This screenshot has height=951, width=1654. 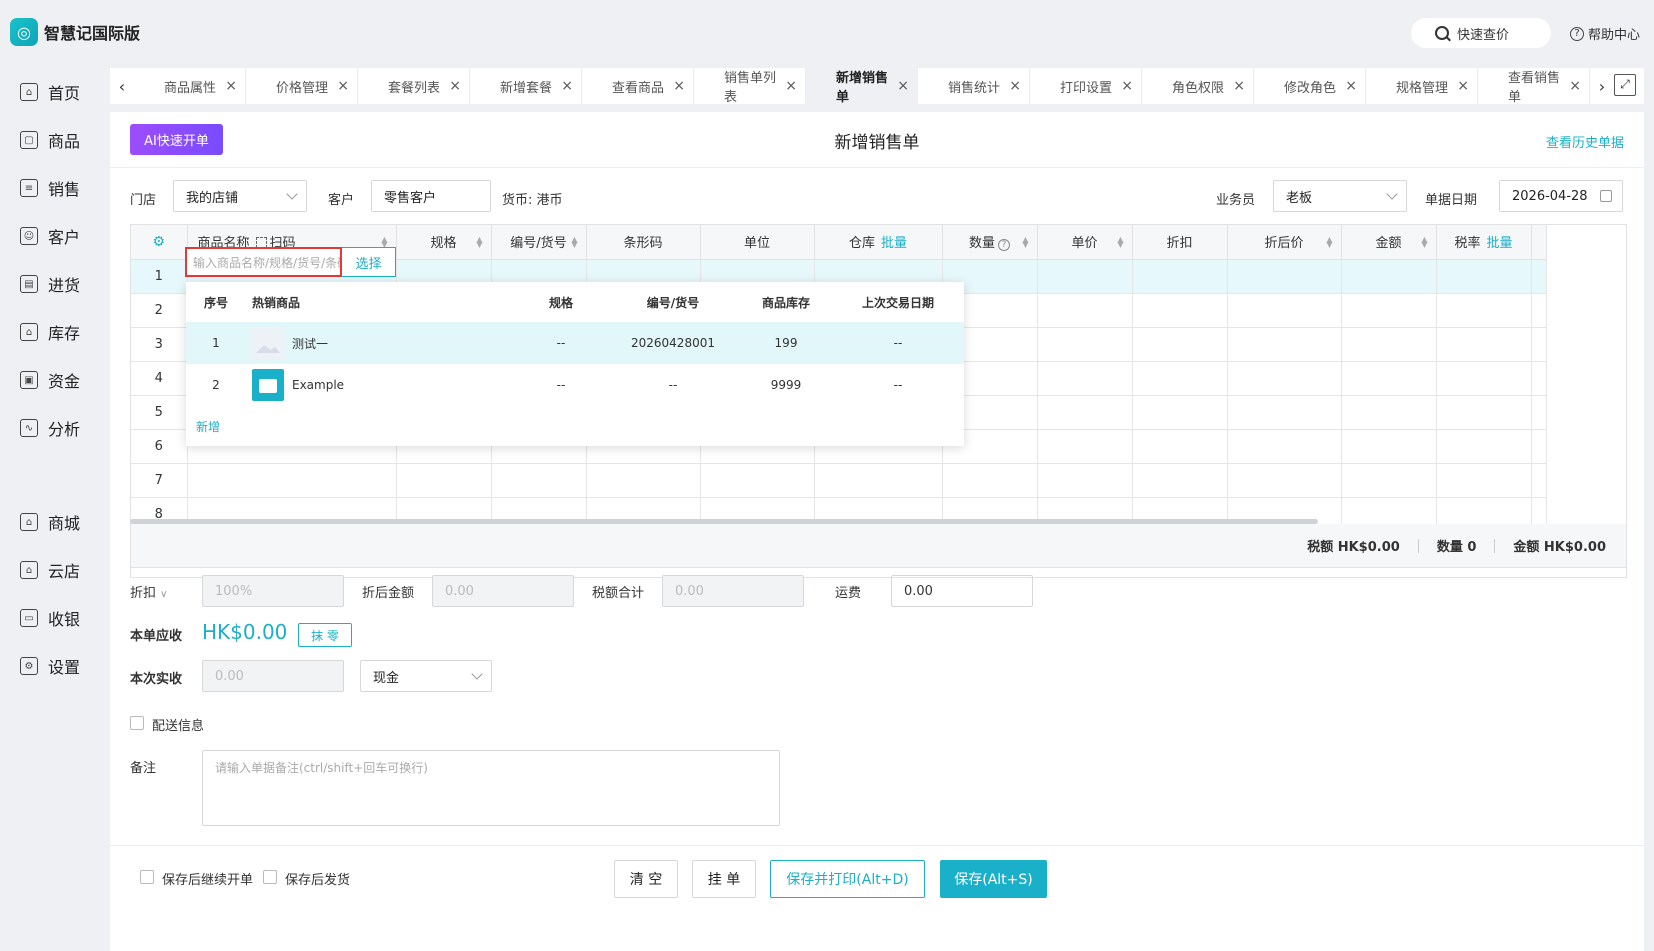 What do you see at coordinates (240, 196) in the screenshot?
I see `store-select: 我的店铺` at bounding box center [240, 196].